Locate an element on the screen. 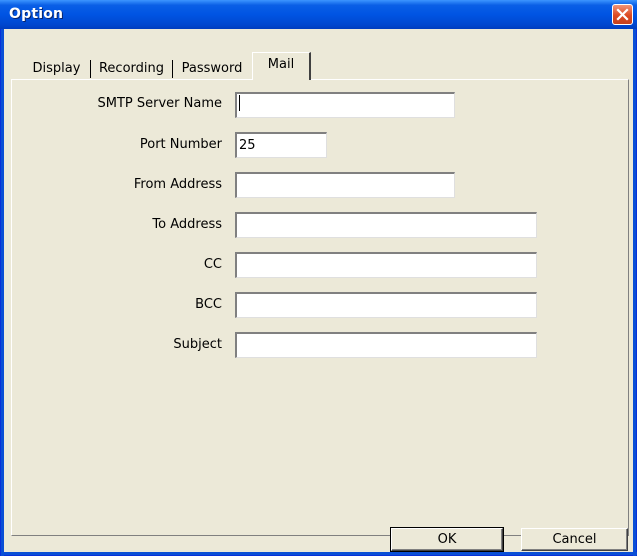 The height and width of the screenshot is (556, 637). tab-password: Password is located at coordinates (212, 68).